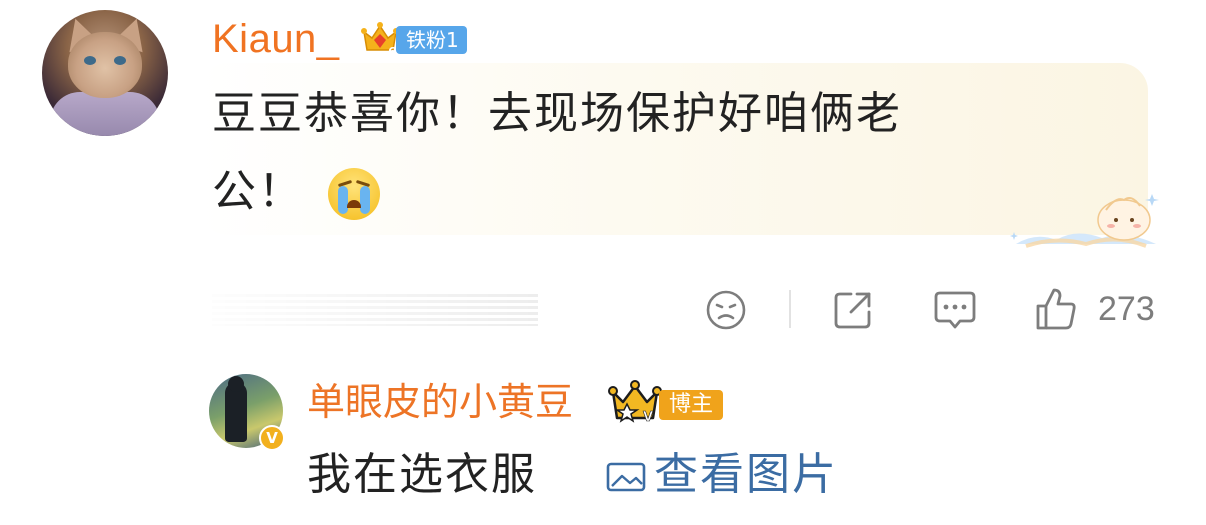 The height and width of the screenshot is (525, 1206). What do you see at coordinates (1126, 309) in the screenshot?
I see `like-count: 273` at bounding box center [1126, 309].